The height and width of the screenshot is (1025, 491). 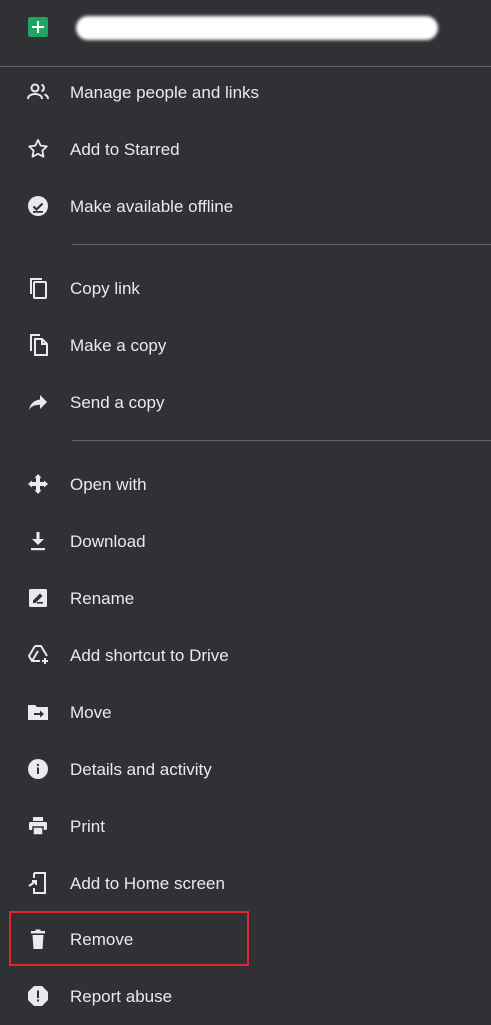 What do you see at coordinates (149, 655) in the screenshot?
I see `menu-item-label: Add shortcut to Drive` at bounding box center [149, 655].